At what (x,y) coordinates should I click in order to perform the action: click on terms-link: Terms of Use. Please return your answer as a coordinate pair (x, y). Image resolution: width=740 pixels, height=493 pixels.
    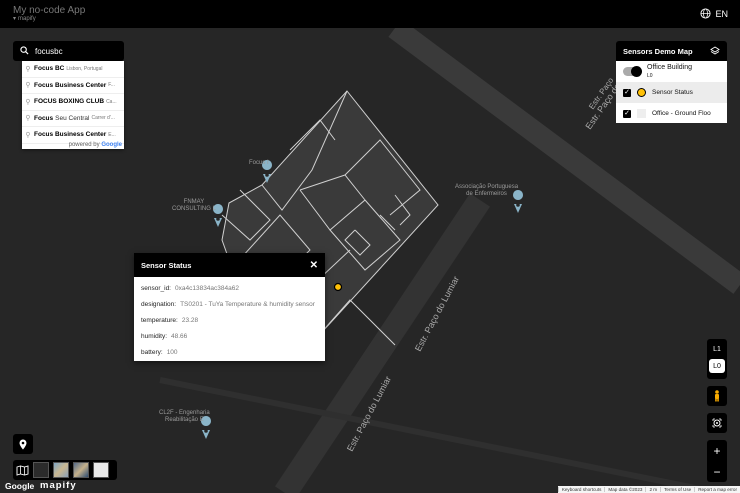
    Looking at the image, I should click on (677, 489).